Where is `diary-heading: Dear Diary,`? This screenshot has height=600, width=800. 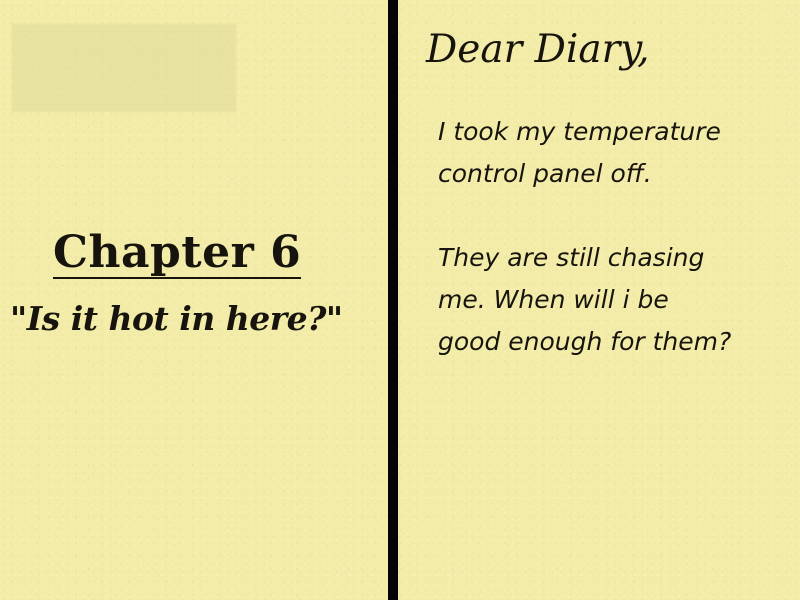
diary-heading: Dear Diary, is located at coordinates (538, 49).